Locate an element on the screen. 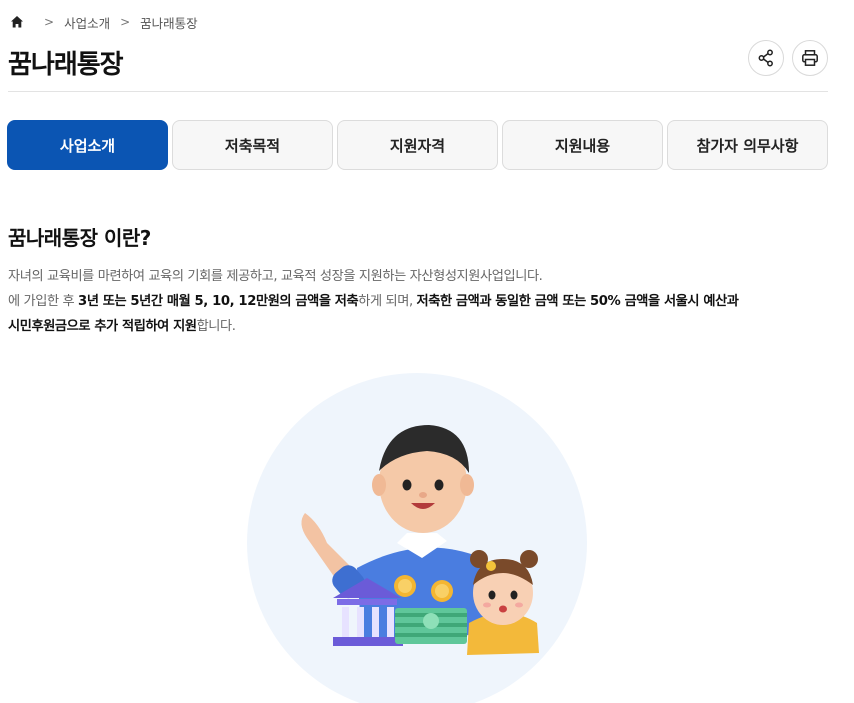  breadcrumb-item-current: 꿈나래통장 is located at coordinates (169, 22).